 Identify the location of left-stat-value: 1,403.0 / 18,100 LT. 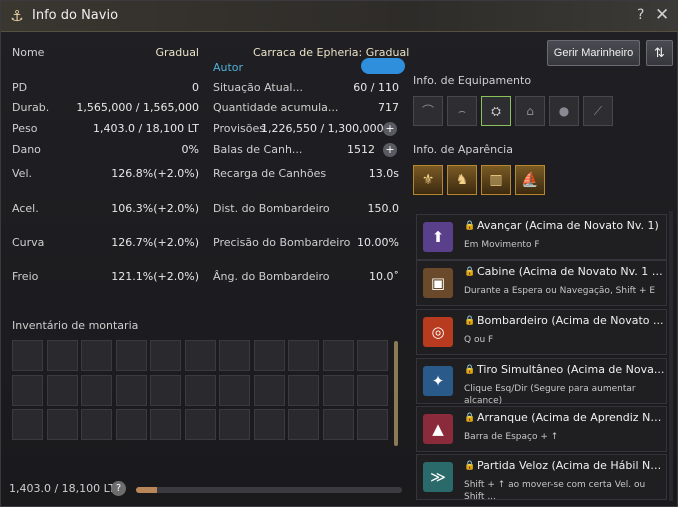
(145, 128).